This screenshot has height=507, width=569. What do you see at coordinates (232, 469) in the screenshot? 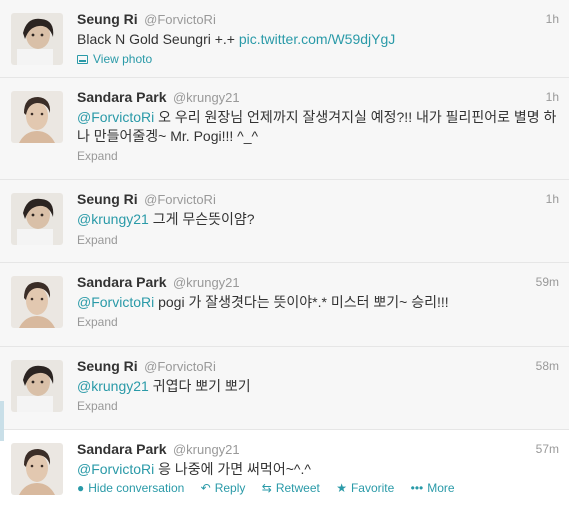
I see `tweet-body: 응 나중에 가면 써먹어~^.^` at bounding box center [232, 469].